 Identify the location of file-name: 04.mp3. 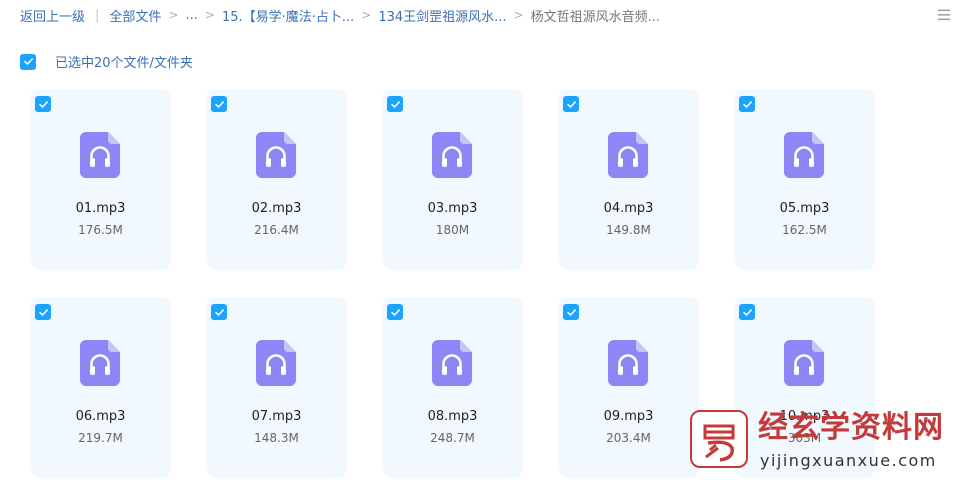
(628, 208).